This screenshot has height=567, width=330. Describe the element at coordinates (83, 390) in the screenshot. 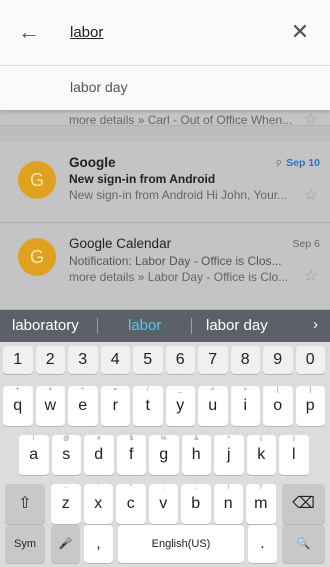

I see `key-hint: ÷` at that location.